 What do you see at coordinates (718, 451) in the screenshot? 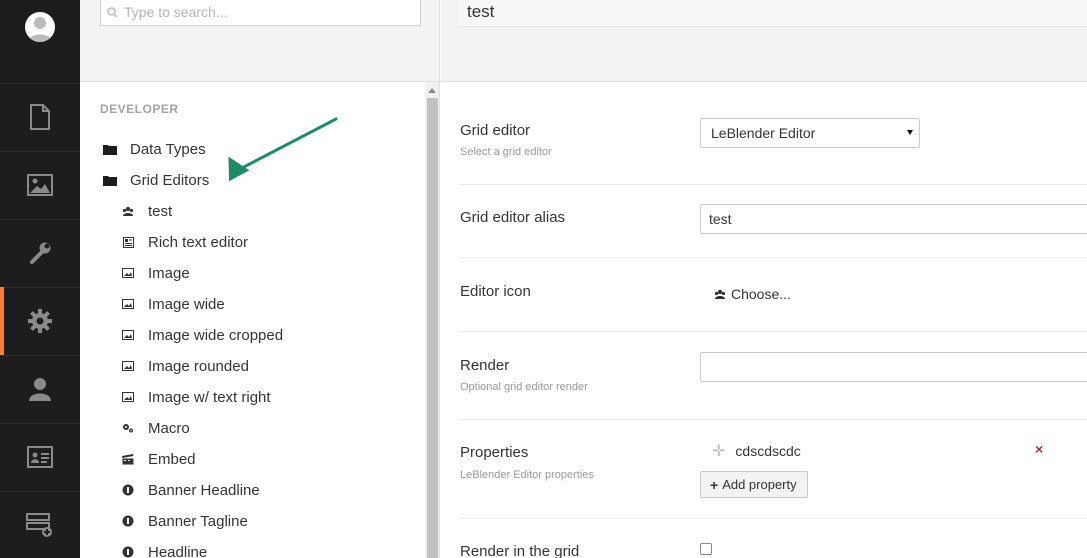
I see `drag-handle-icon: ✛` at bounding box center [718, 451].